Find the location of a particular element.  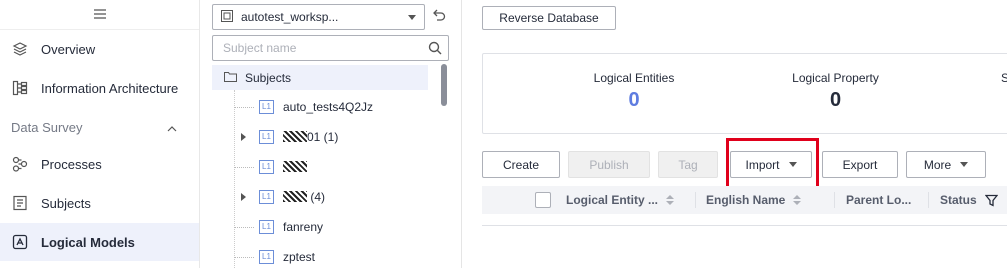

tree-root-label: Subjects is located at coordinates (268, 77).